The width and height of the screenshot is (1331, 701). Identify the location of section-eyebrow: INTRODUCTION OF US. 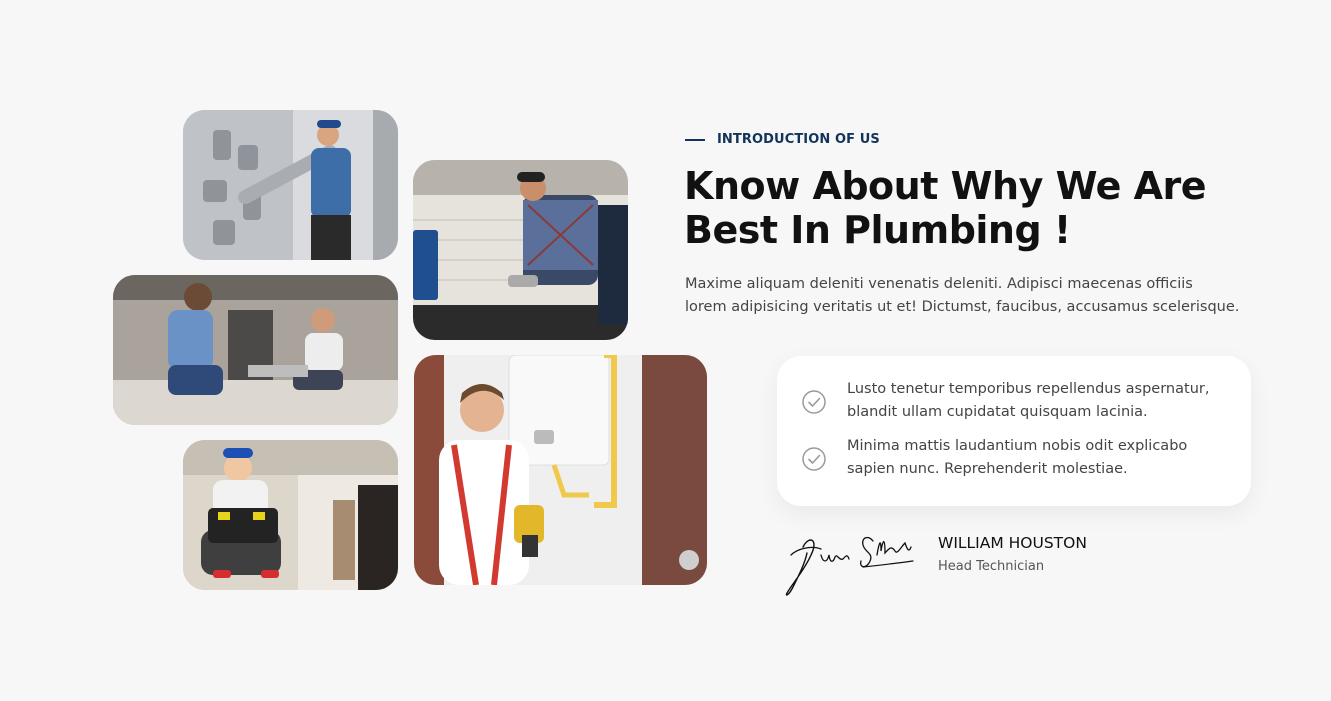
(782, 139).